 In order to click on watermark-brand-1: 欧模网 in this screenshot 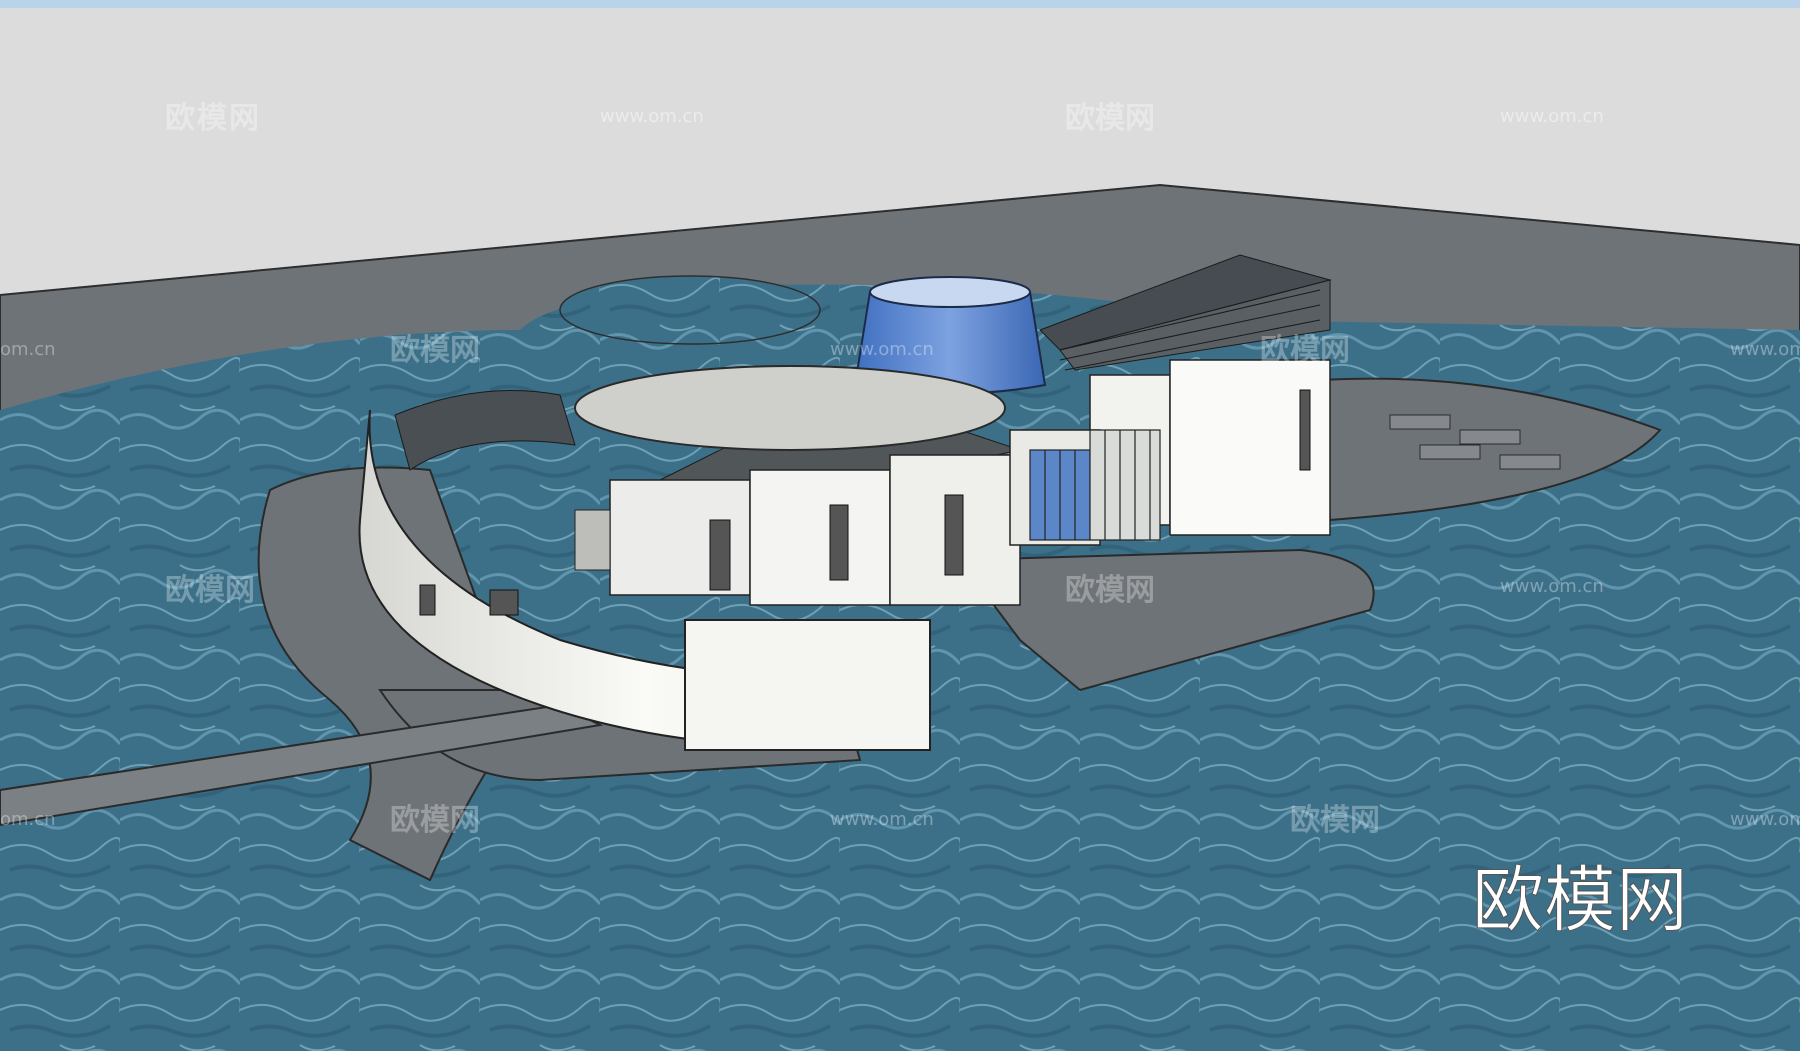, I will do `click(213, 118)`.